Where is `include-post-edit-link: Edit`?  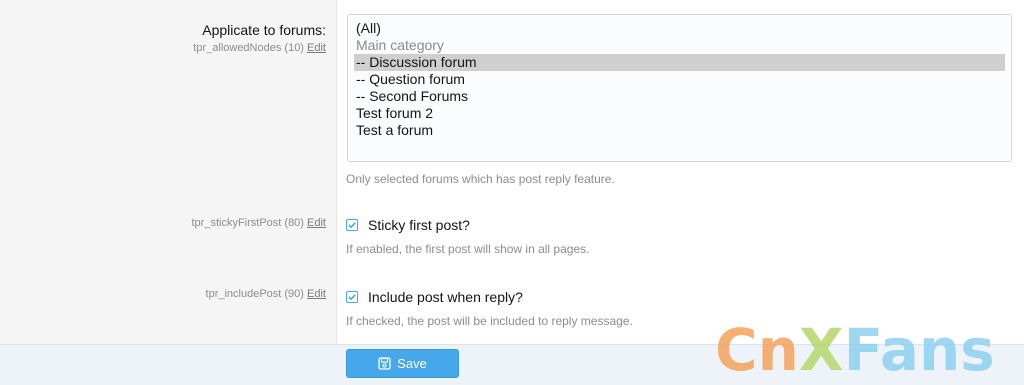 include-post-edit-link: Edit is located at coordinates (316, 294).